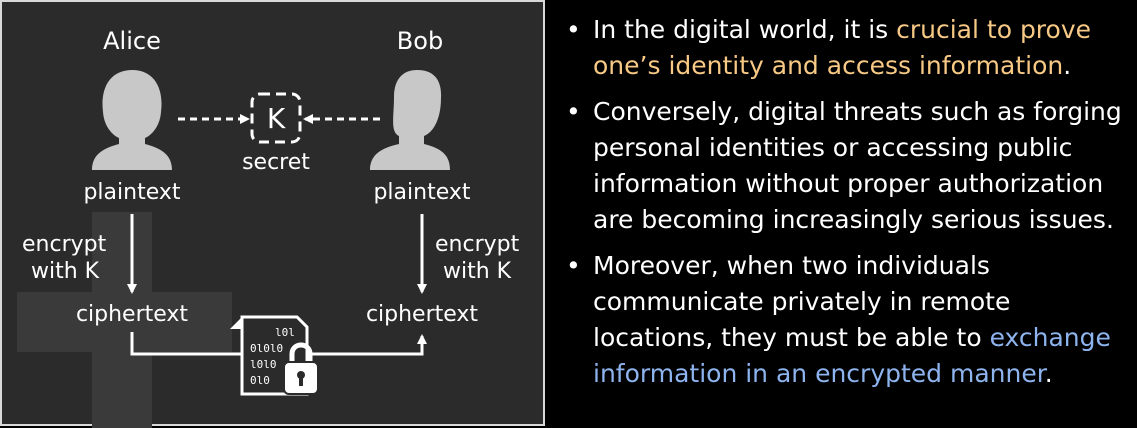  What do you see at coordinates (420, 41) in the screenshot?
I see `bob-label: Bob` at bounding box center [420, 41].